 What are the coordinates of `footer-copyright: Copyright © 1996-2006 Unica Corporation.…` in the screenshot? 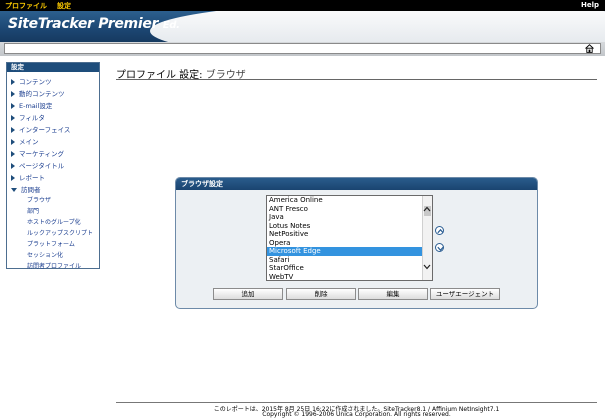 It's located at (356, 414).